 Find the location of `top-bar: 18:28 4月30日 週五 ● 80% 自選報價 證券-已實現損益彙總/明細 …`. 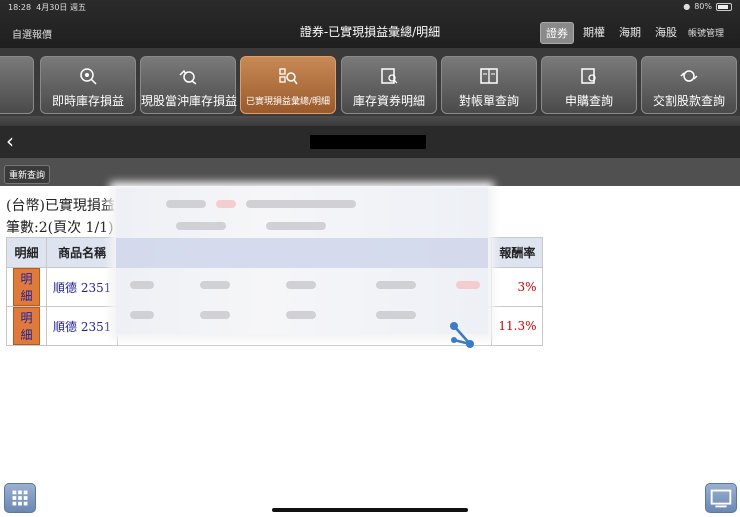

top-bar: 18:28 4月30日 週五 ● 80% 自選報價 證券-已實現損益彙總/明細 … is located at coordinates (370, 24).